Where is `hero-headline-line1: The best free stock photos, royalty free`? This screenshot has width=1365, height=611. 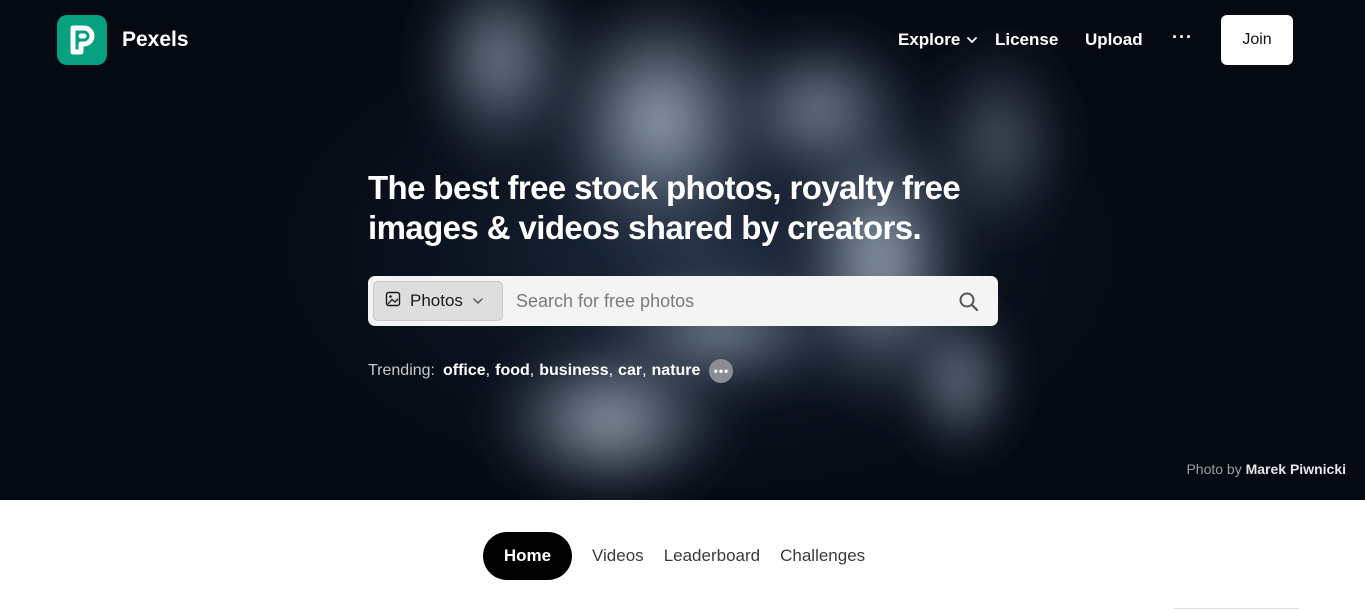
hero-headline-line1: The best free stock photos, royalty free is located at coordinates (664, 187).